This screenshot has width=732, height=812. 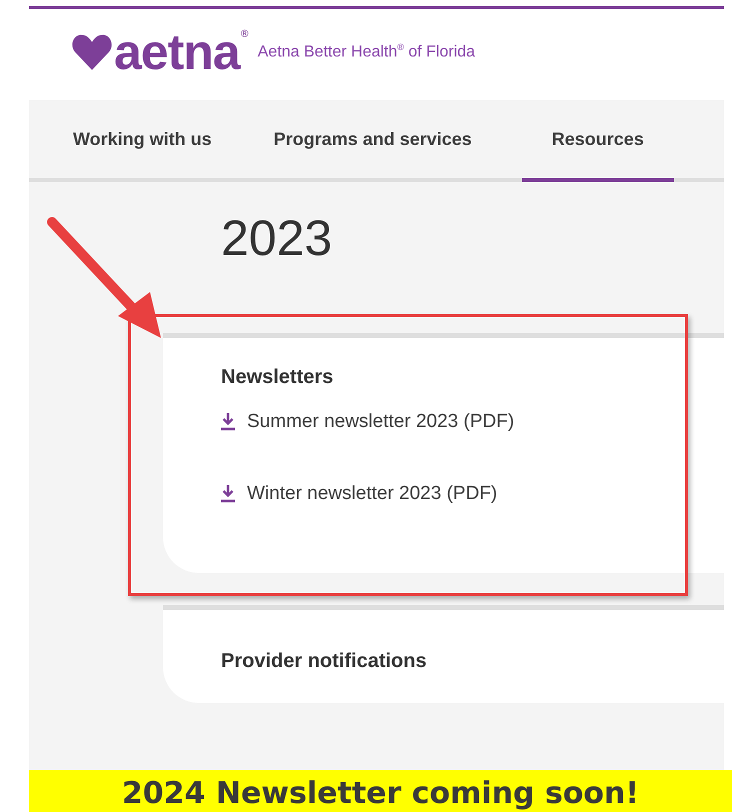 I want to click on nav-tab: Programs and services, so click(x=373, y=141).